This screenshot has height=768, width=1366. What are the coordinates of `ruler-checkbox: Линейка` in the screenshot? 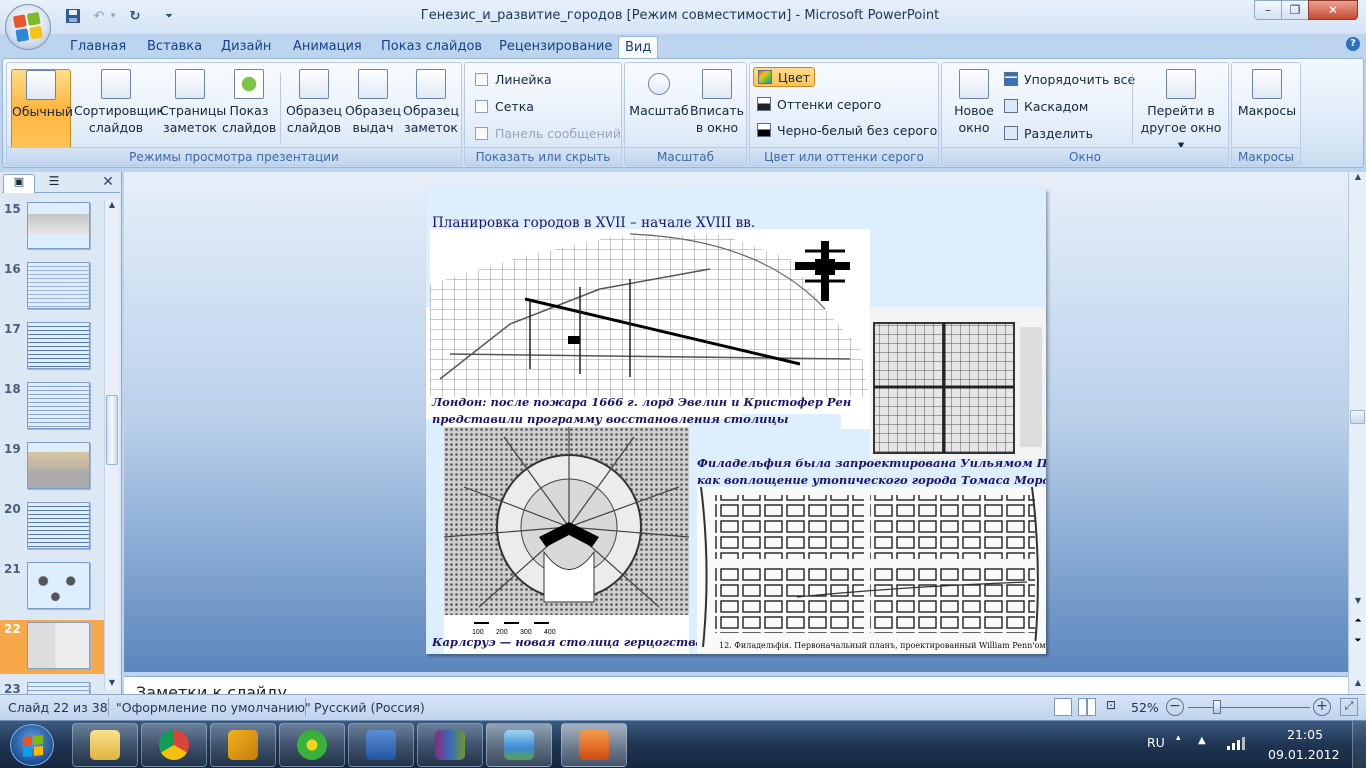 It's located at (513, 79).